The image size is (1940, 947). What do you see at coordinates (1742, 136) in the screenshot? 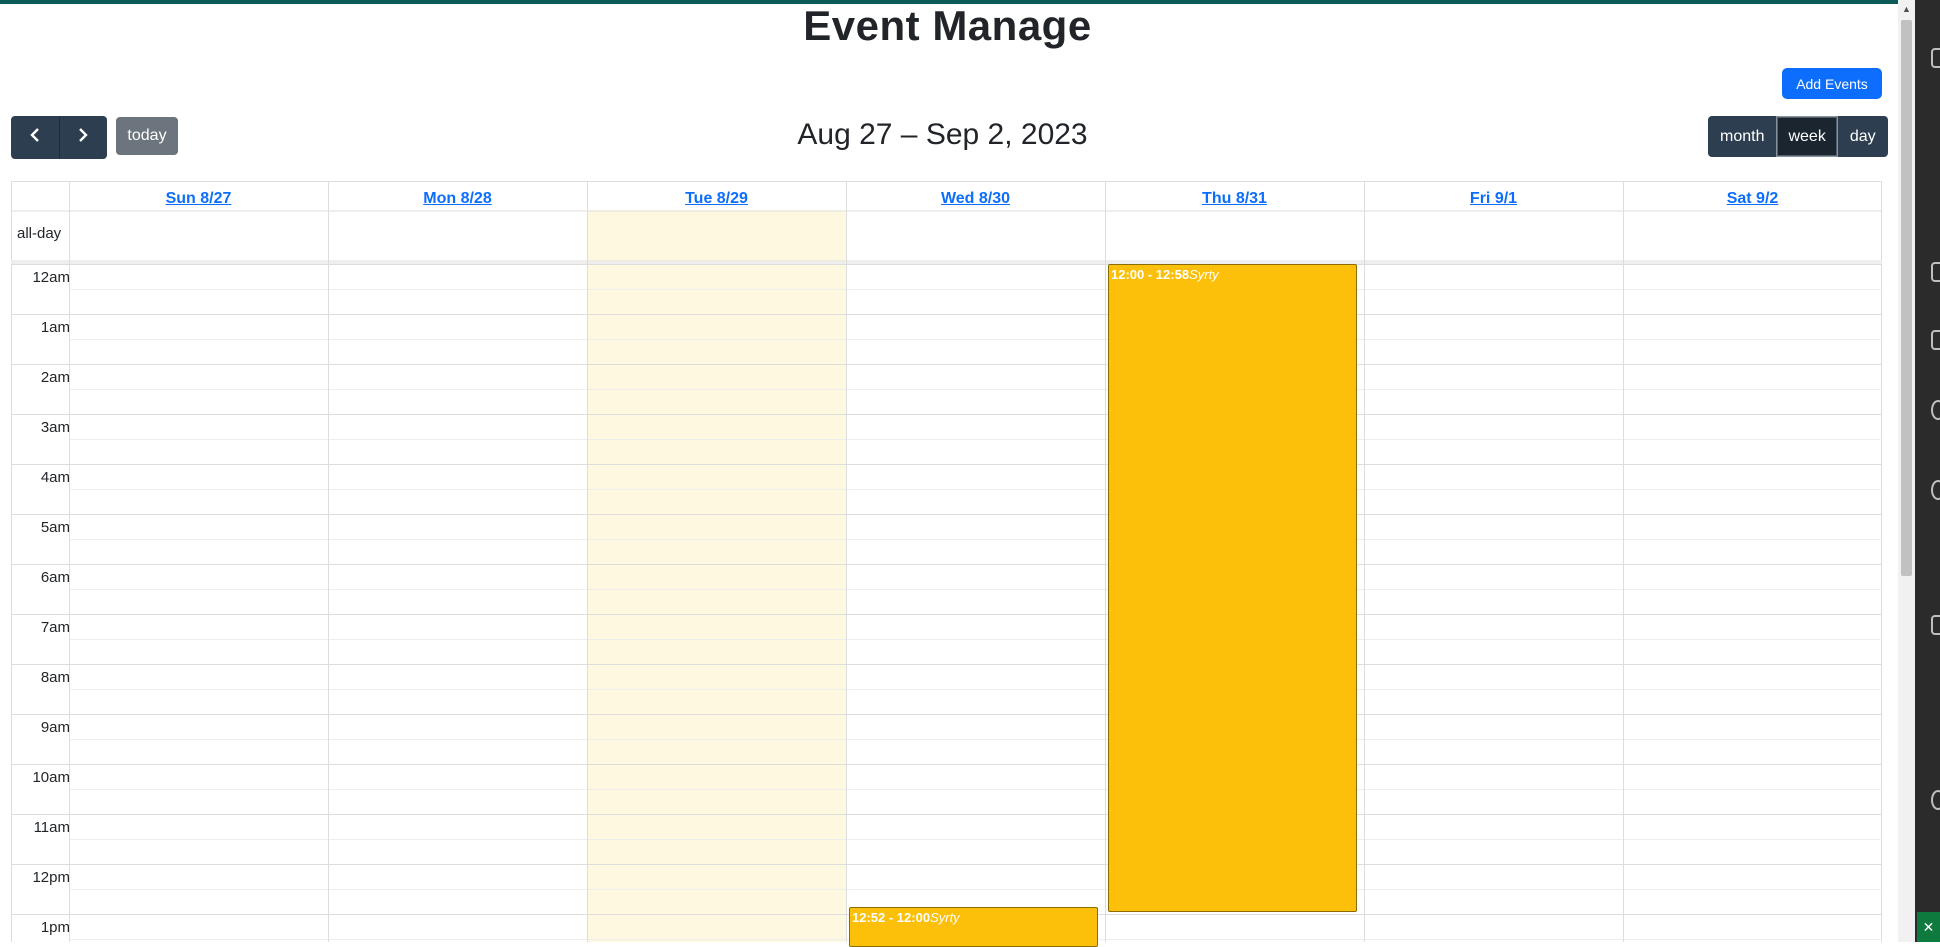
I see `view-month-button: month` at bounding box center [1742, 136].